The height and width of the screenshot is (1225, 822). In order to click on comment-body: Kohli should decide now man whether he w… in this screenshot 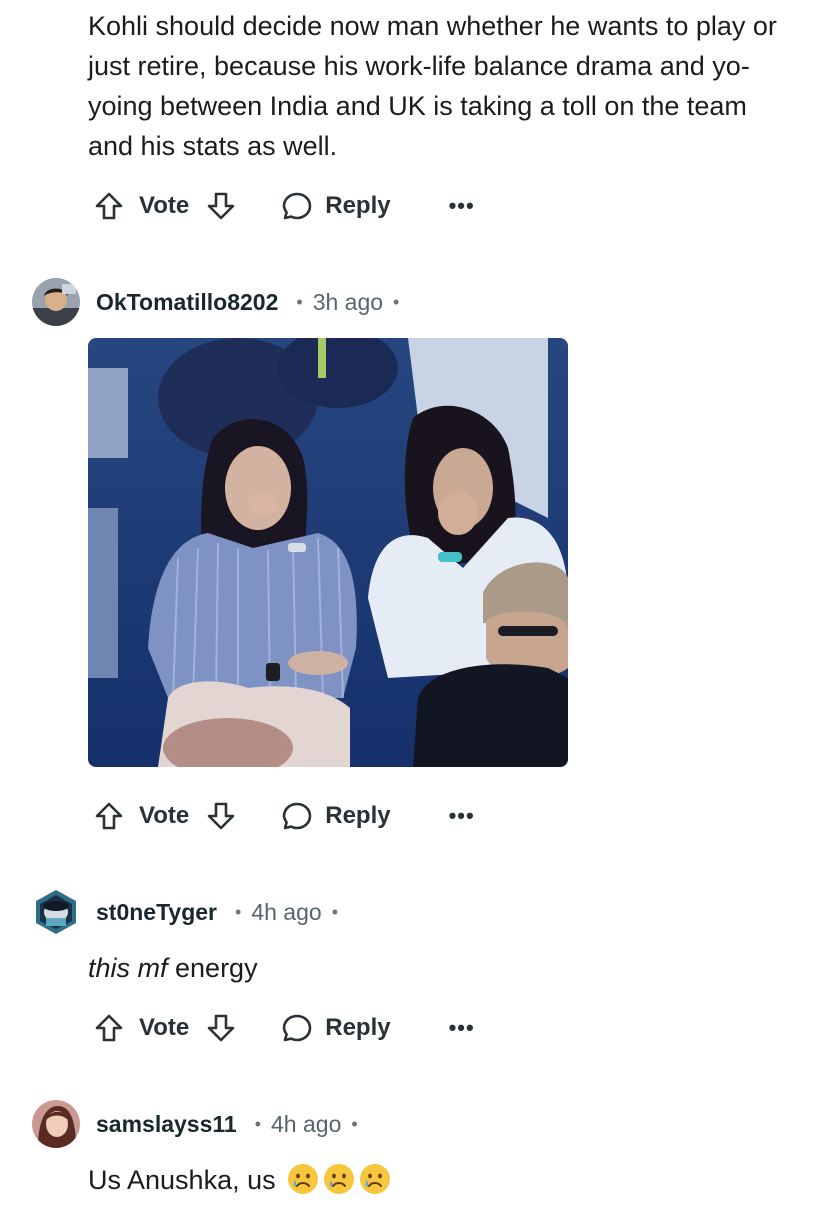, I will do `click(432, 86)`.